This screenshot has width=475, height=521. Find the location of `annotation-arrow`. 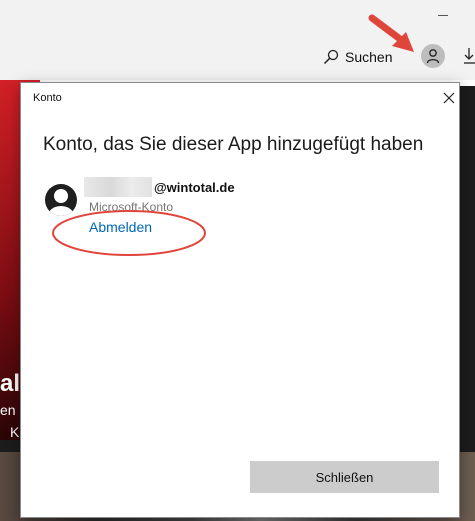

annotation-arrow is located at coordinates (391, 33).